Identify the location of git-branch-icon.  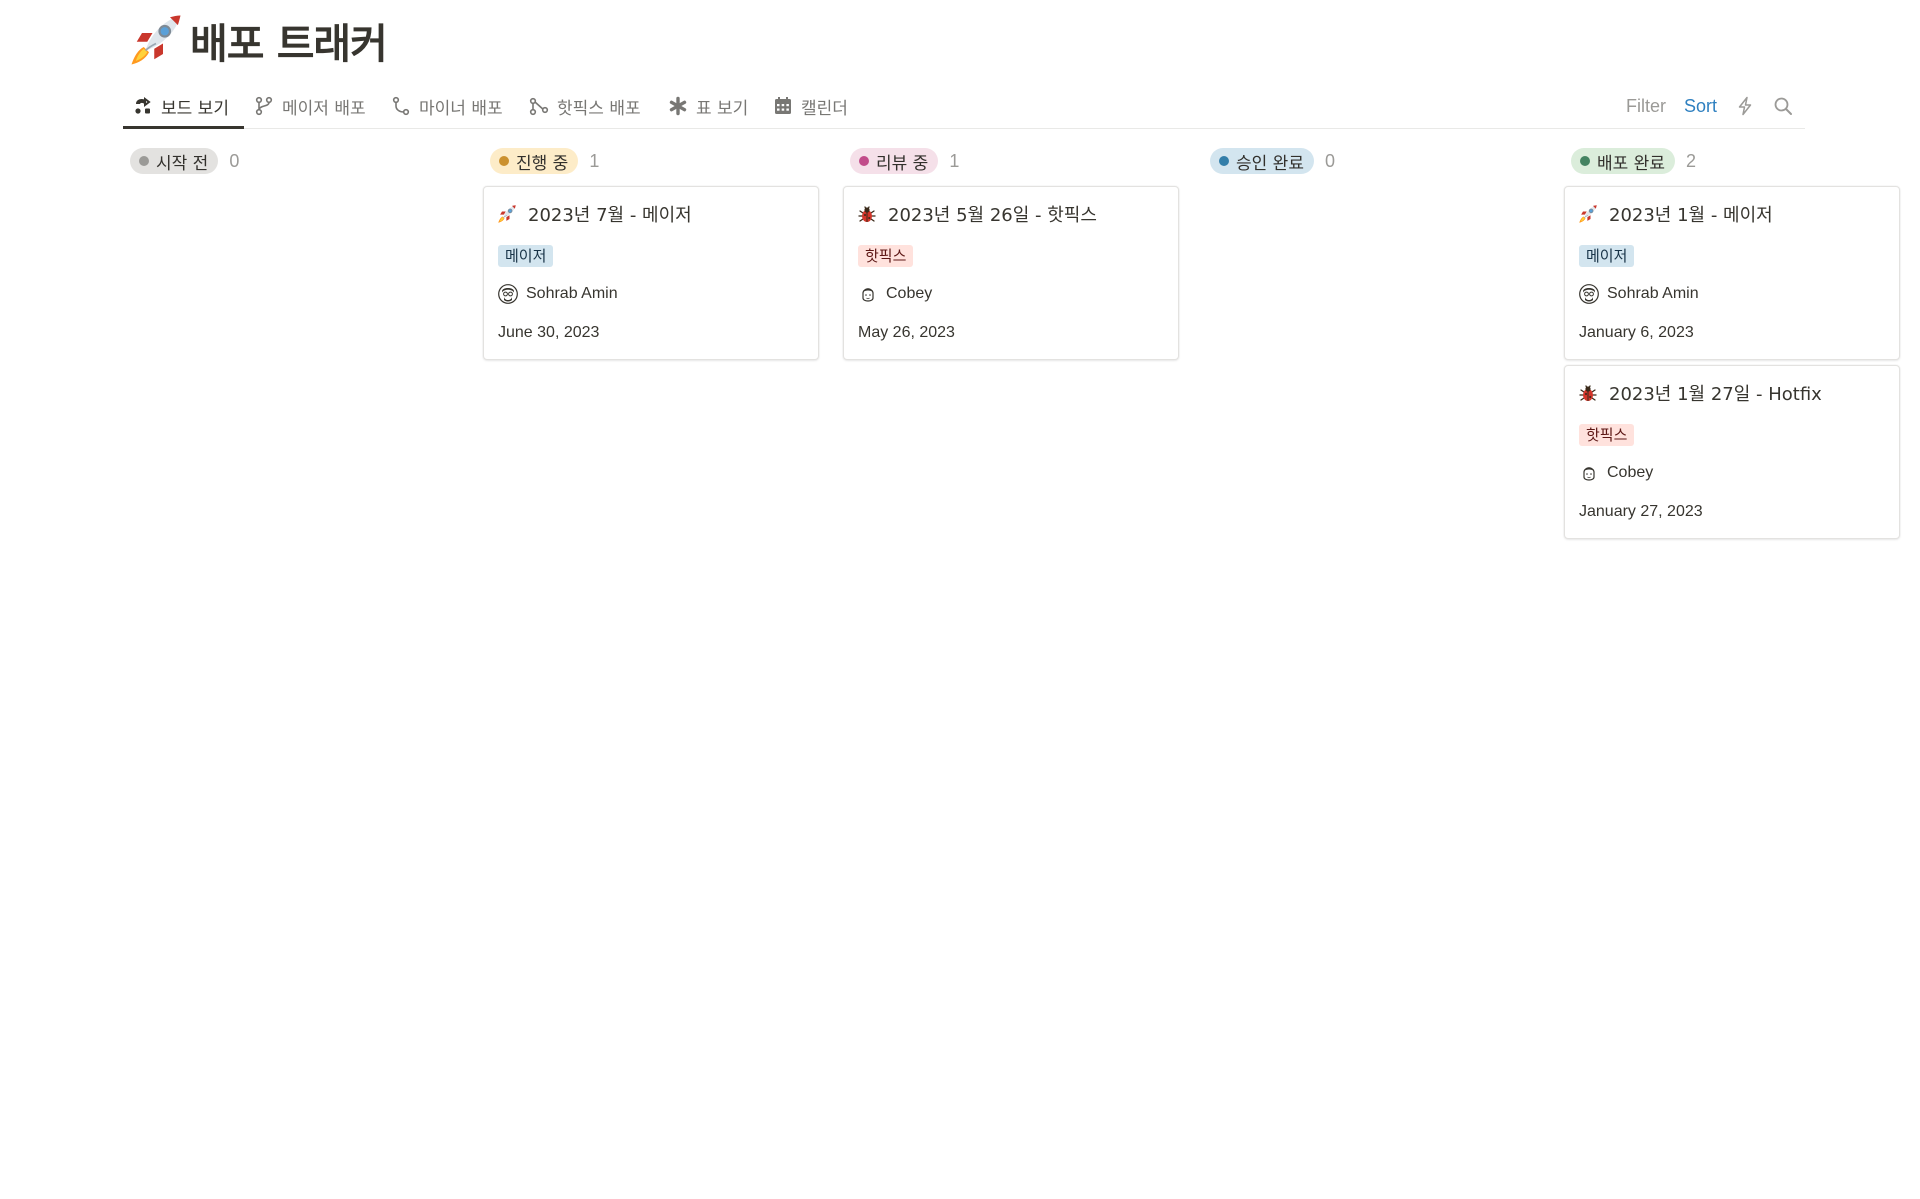
(264, 106).